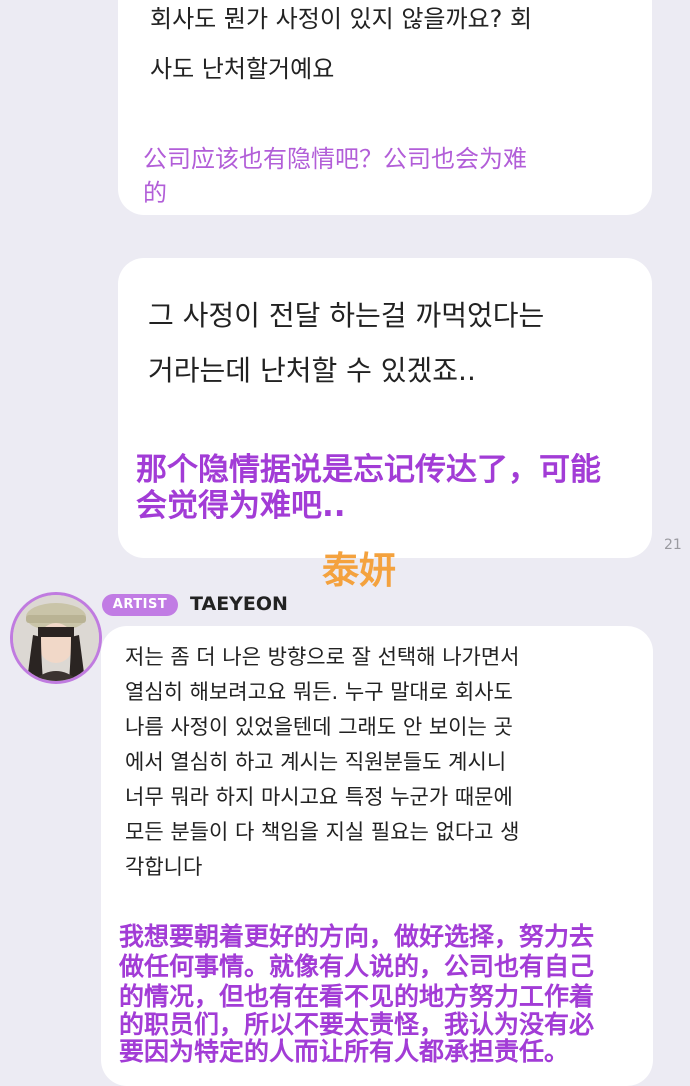  Describe the element at coordinates (346, 315) in the screenshot. I see `message-2-korean-line-1: 그 사정이 전달 하는걸 까먹었다는` at that location.